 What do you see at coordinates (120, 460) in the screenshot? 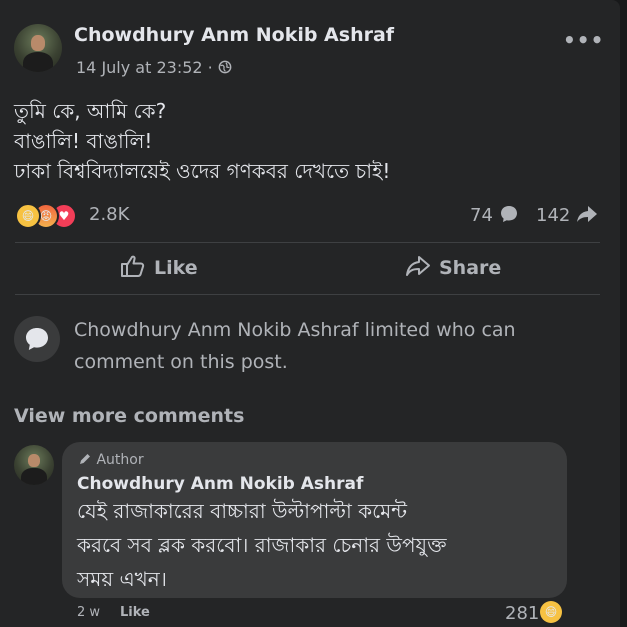
I see `author-badge-label: Author` at bounding box center [120, 460].